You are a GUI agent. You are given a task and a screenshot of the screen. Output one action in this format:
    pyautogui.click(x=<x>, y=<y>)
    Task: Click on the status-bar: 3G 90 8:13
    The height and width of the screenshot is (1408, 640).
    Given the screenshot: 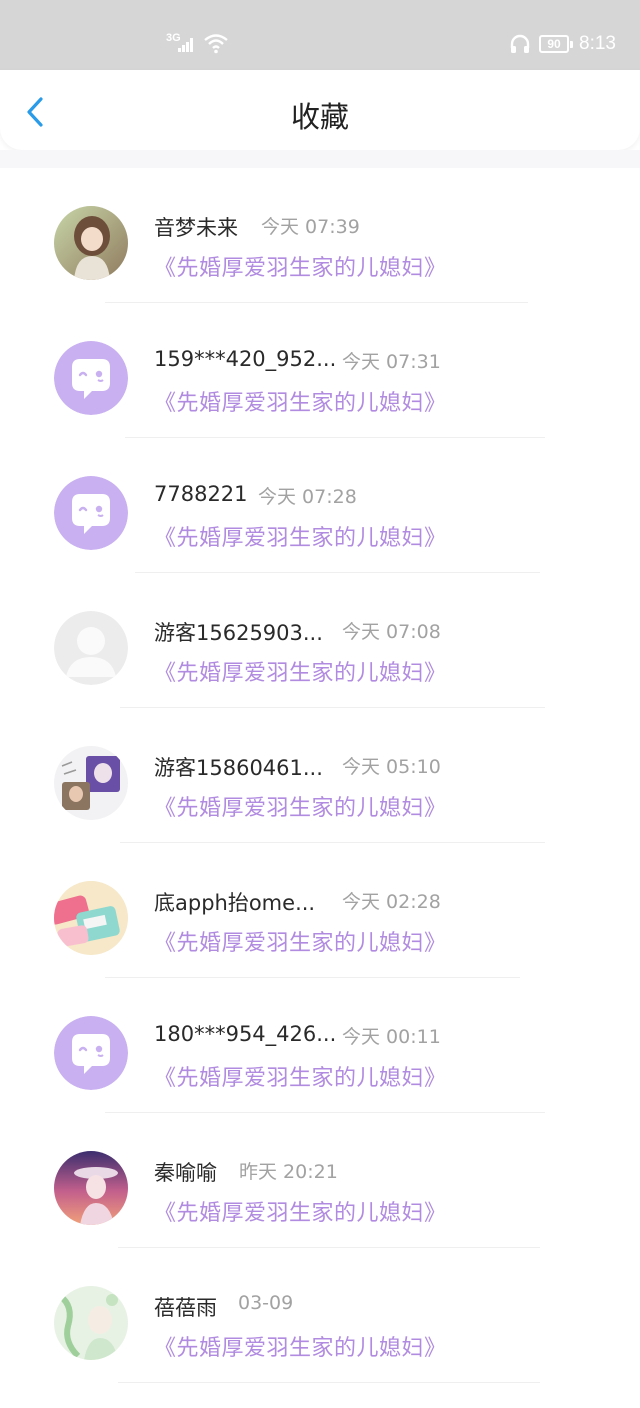 What is the action you would take?
    pyautogui.click(x=320, y=35)
    